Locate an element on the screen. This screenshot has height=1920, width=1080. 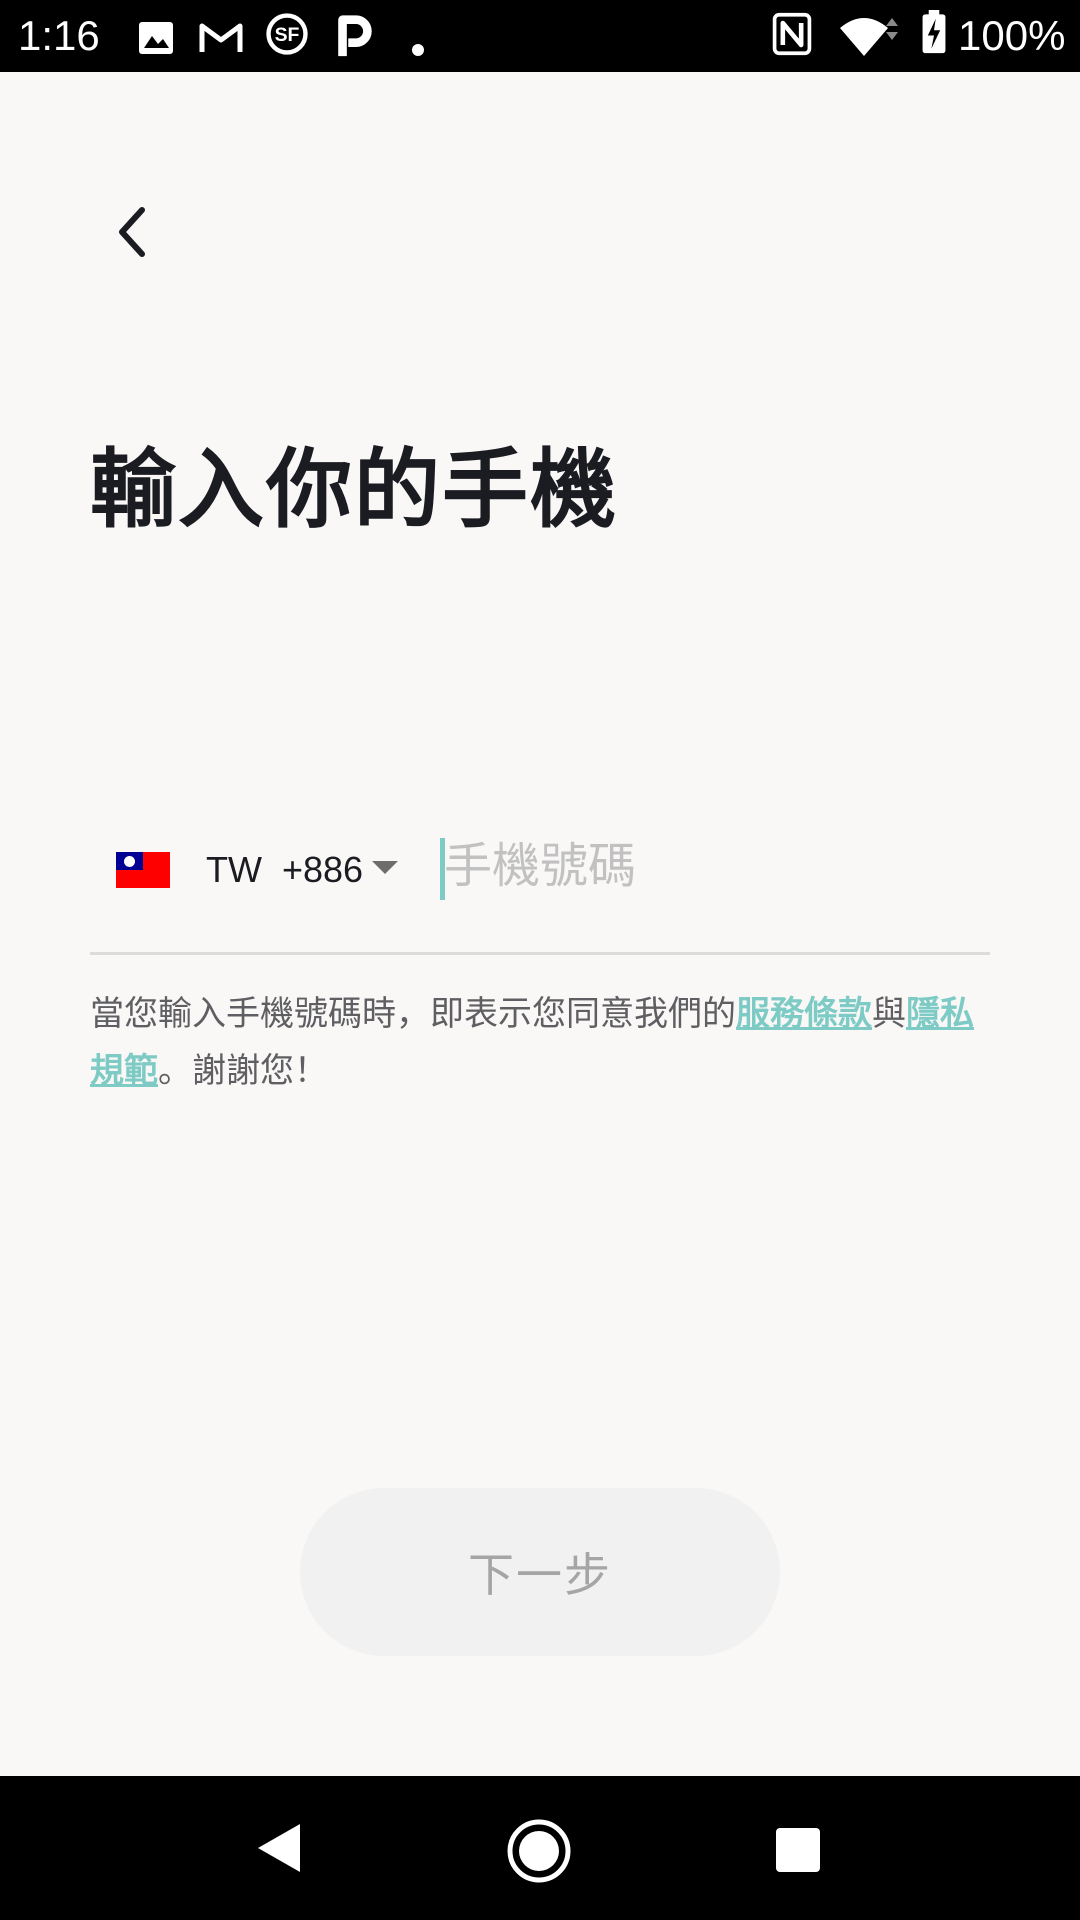
sf-icon: SF is located at coordinates (287, 34).